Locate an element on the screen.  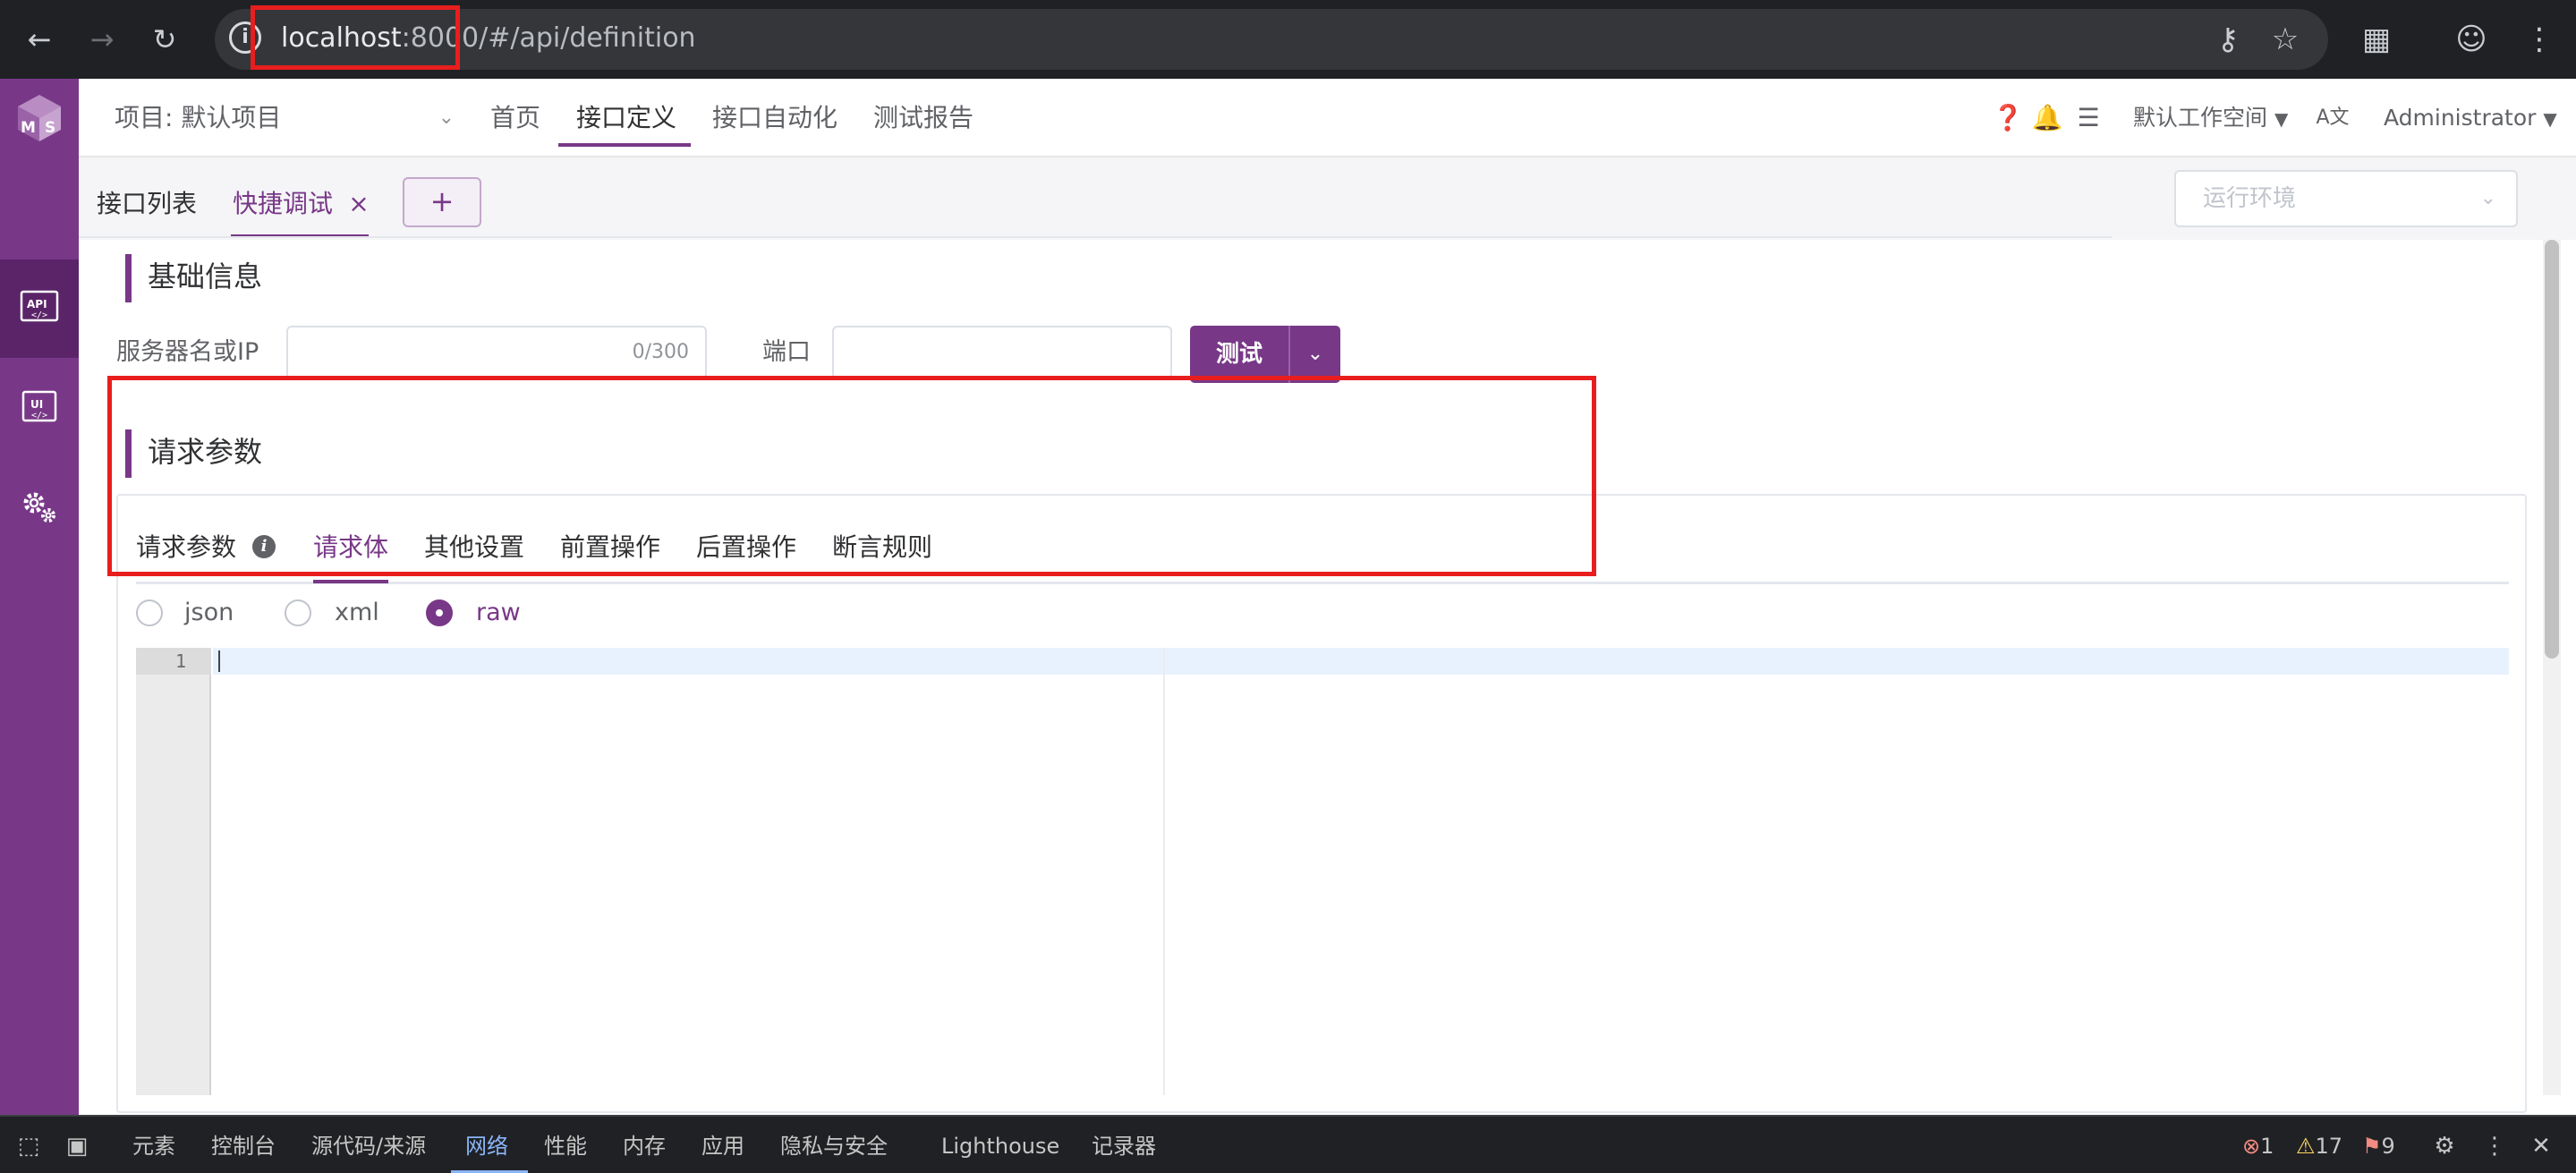
add-tab-button: + is located at coordinates (442, 202).